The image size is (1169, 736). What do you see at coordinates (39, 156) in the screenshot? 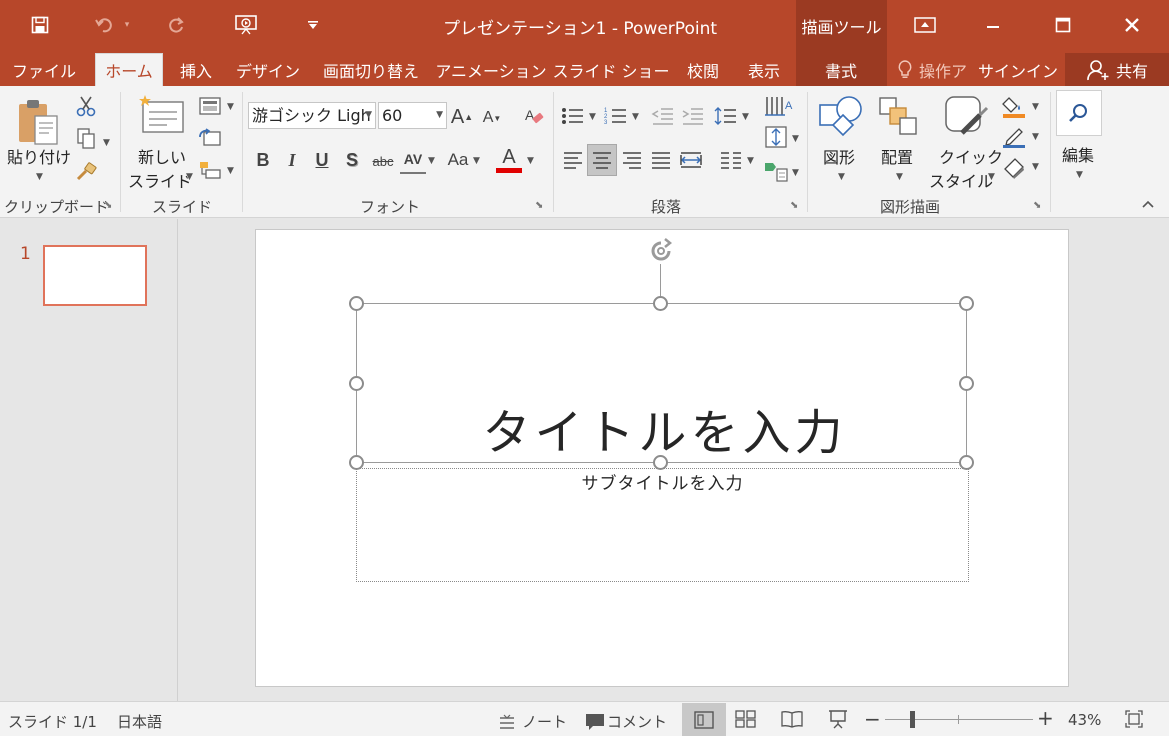
I see `paste-label: 貼り付け` at bounding box center [39, 156].